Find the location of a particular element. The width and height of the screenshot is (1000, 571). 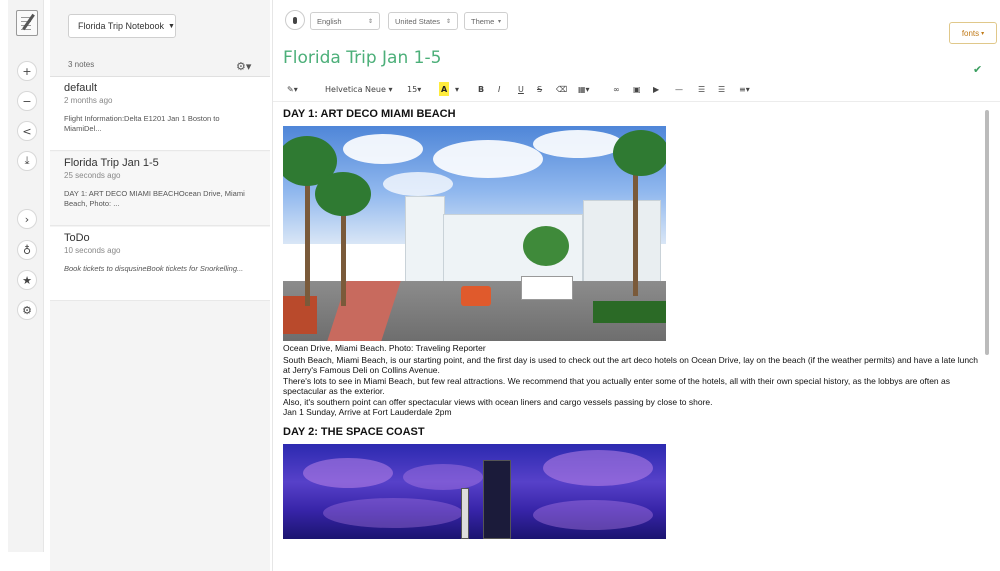

font-family-value: Helvetica Neue is located at coordinates (355, 89).